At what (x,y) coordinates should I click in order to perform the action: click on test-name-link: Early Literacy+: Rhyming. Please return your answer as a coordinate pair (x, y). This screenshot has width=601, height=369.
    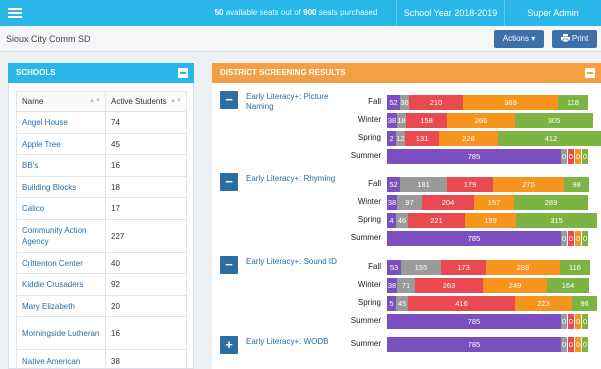
    Looking at the image, I should click on (296, 179).